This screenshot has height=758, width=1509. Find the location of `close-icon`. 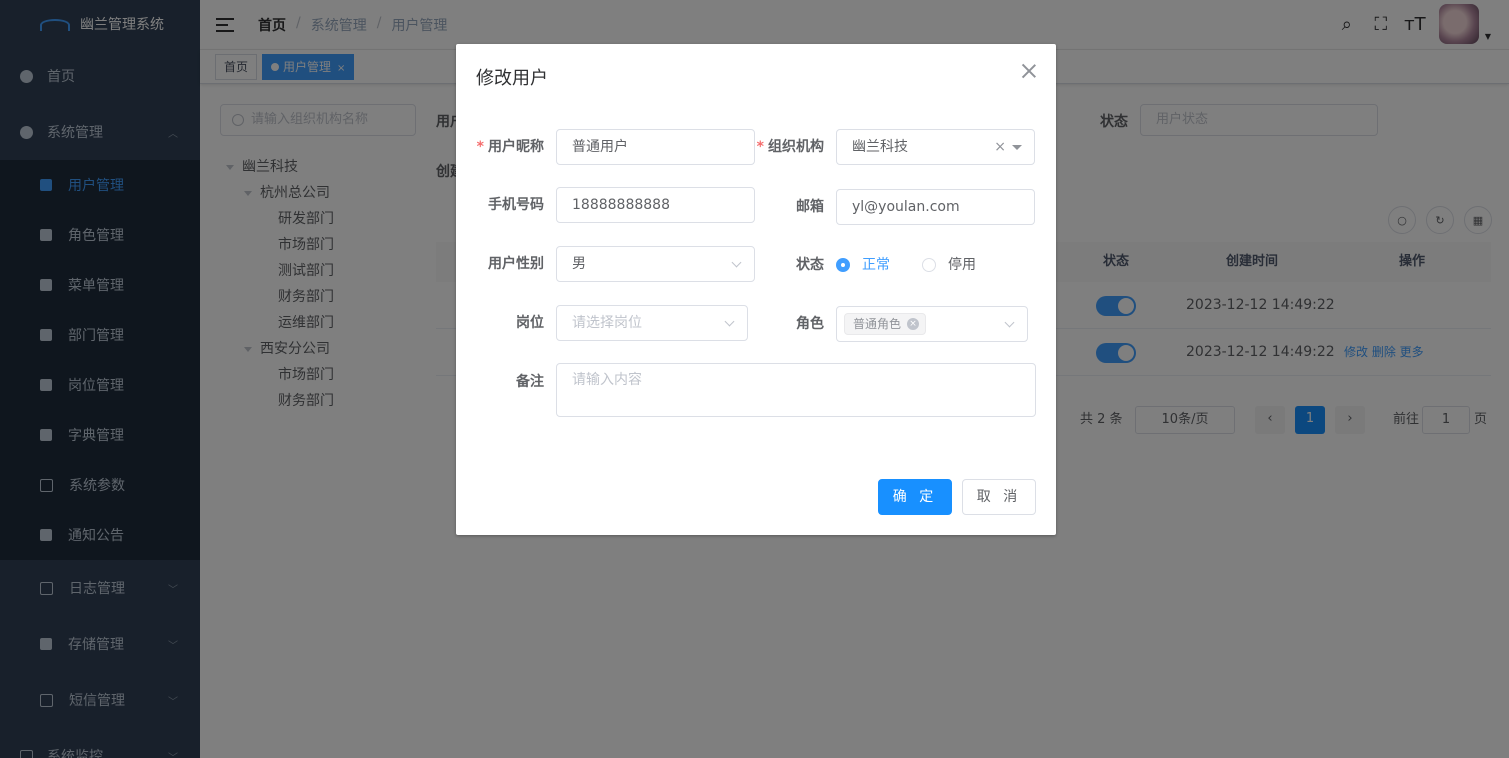

close-icon is located at coordinates (1029, 71).